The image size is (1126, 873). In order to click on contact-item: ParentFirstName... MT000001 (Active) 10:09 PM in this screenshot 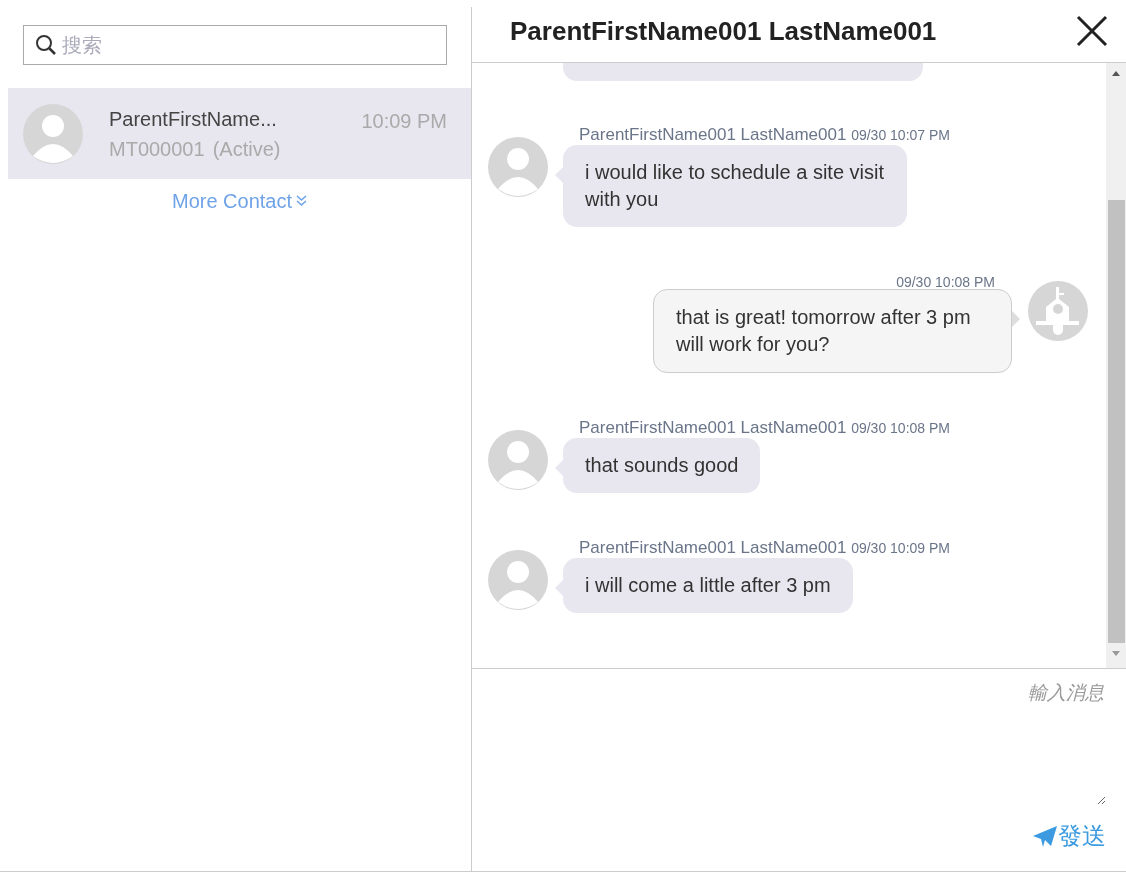, I will do `click(239, 133)`.